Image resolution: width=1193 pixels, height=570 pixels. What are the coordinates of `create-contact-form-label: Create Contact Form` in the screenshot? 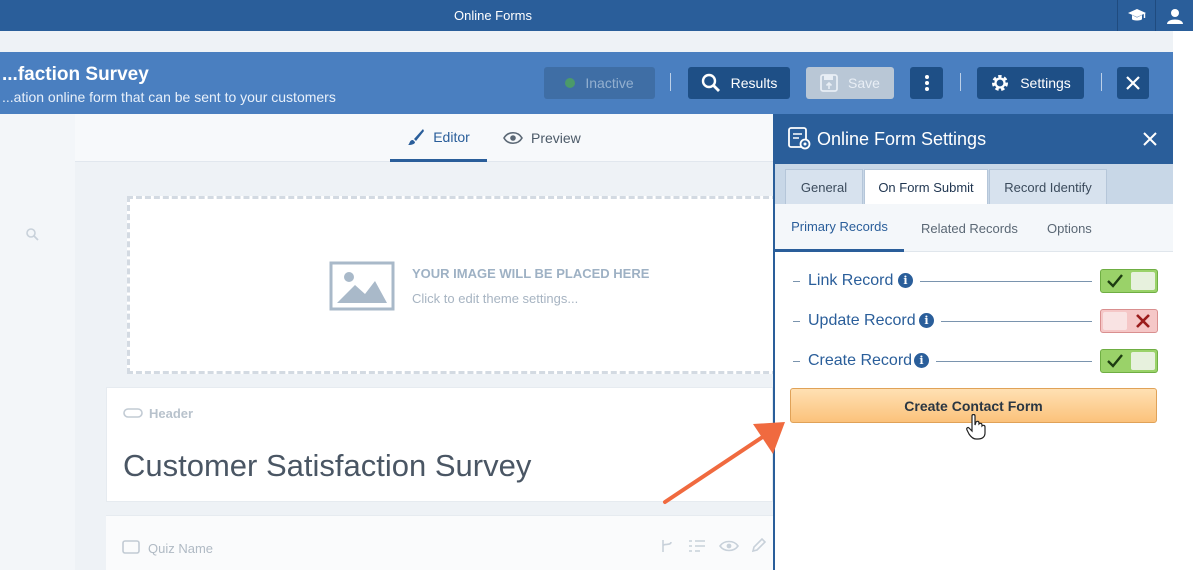 It's located at (973, 405).